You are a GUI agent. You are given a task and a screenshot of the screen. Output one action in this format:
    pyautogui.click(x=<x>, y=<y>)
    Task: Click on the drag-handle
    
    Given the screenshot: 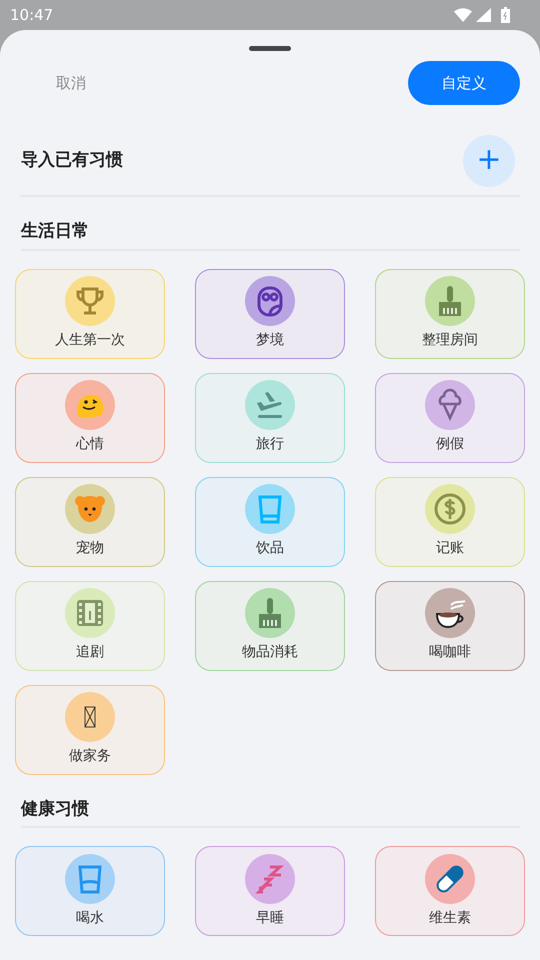 What is the action you would take?
    pyautogui.click(x=270, y=48)
    